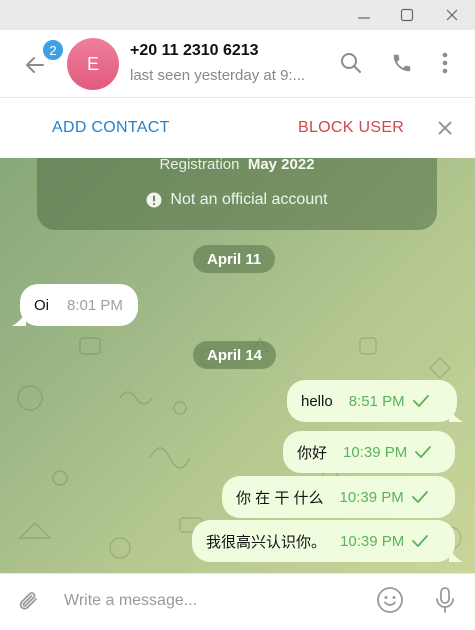 This screenshot has height=630, width=475. I want to click on message-text: 我很高兴认识你。, so click(266, 542).